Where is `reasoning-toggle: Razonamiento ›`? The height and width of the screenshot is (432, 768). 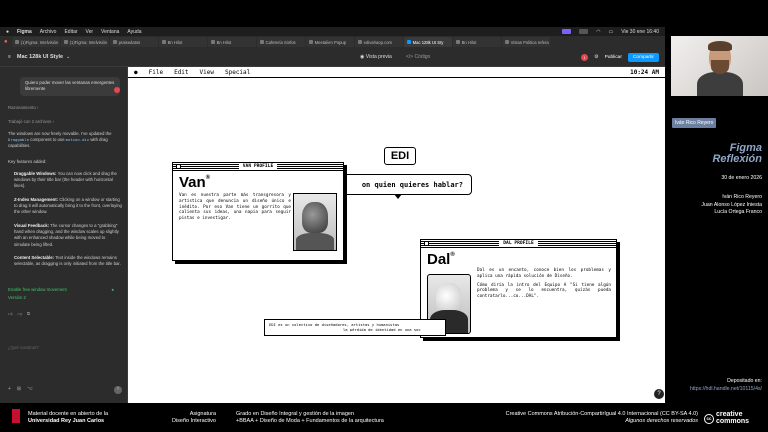
reasoning-toggle: Razonamiento › is located at coordinates (65, 108).